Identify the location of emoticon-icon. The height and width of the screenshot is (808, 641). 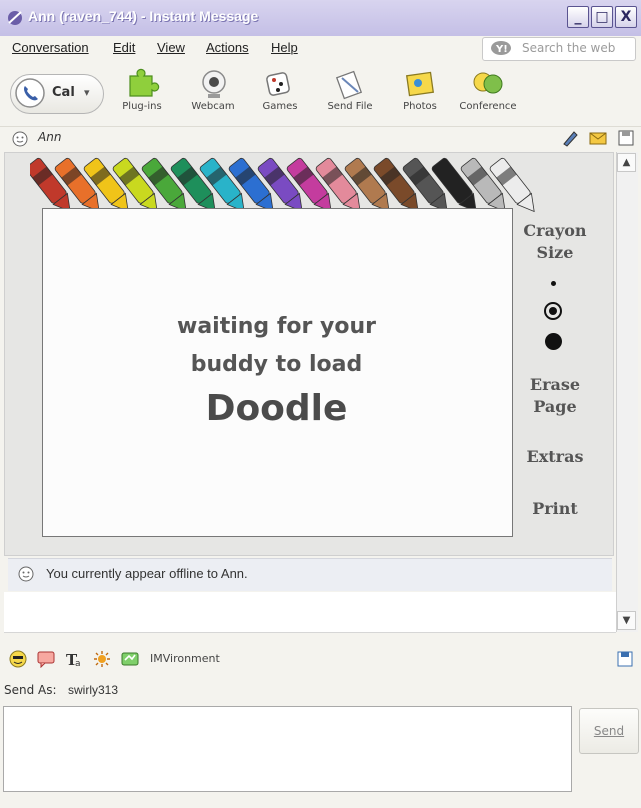
(18, 659).